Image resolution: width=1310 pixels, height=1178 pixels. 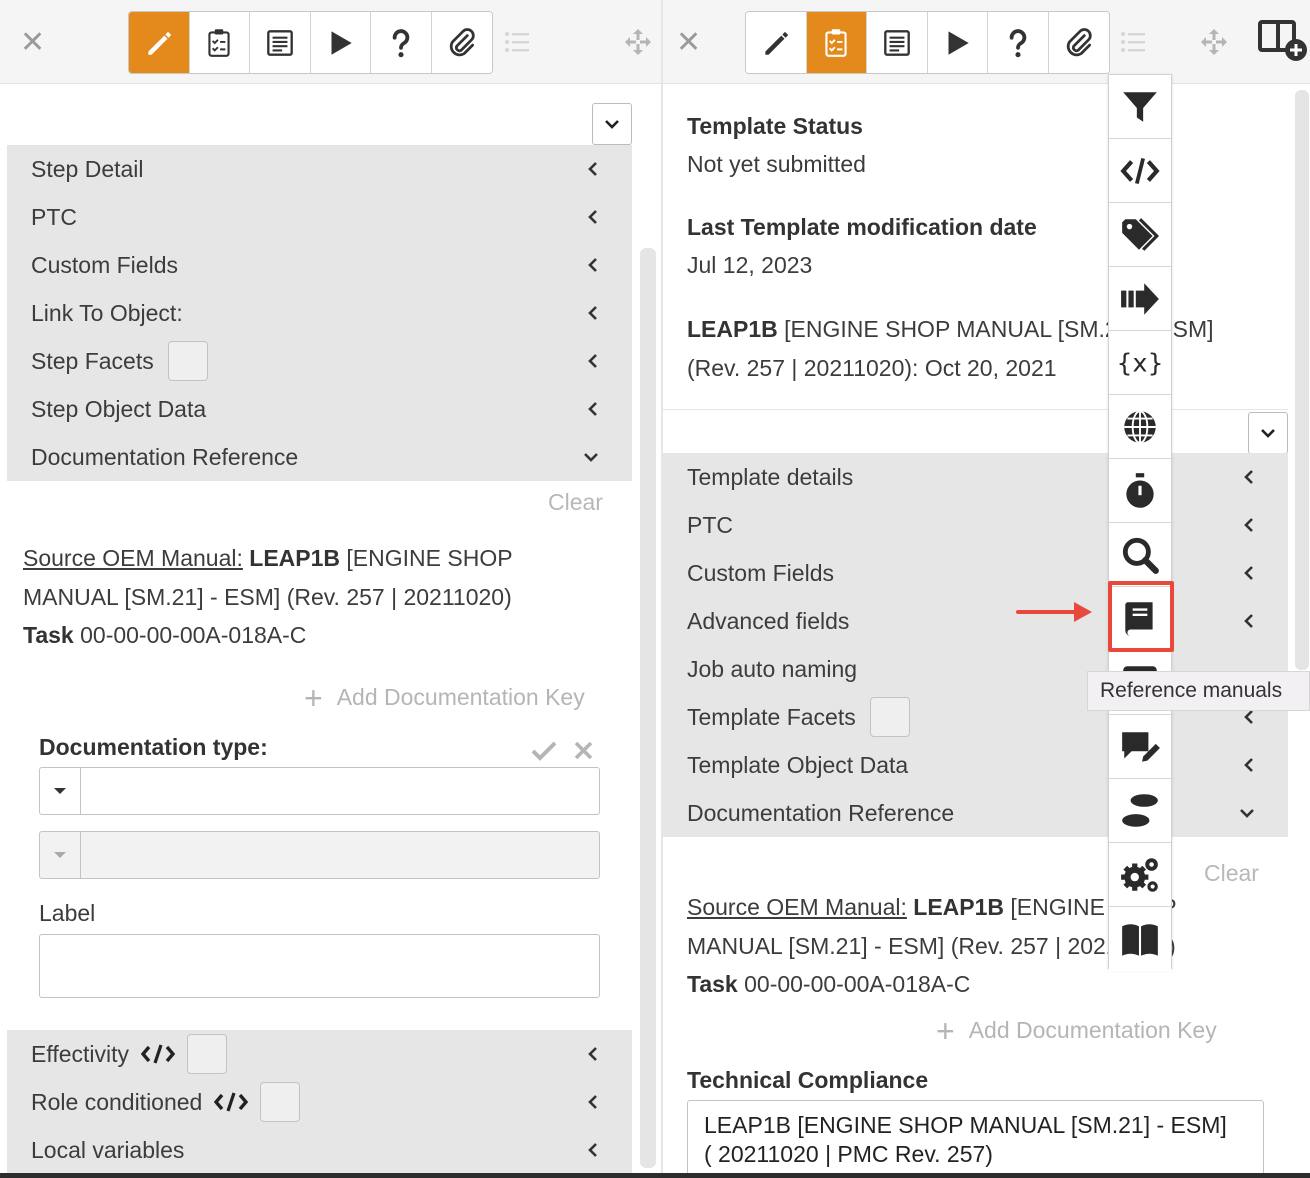 I want to click on pencil-icon, so click(x=159, y=43).